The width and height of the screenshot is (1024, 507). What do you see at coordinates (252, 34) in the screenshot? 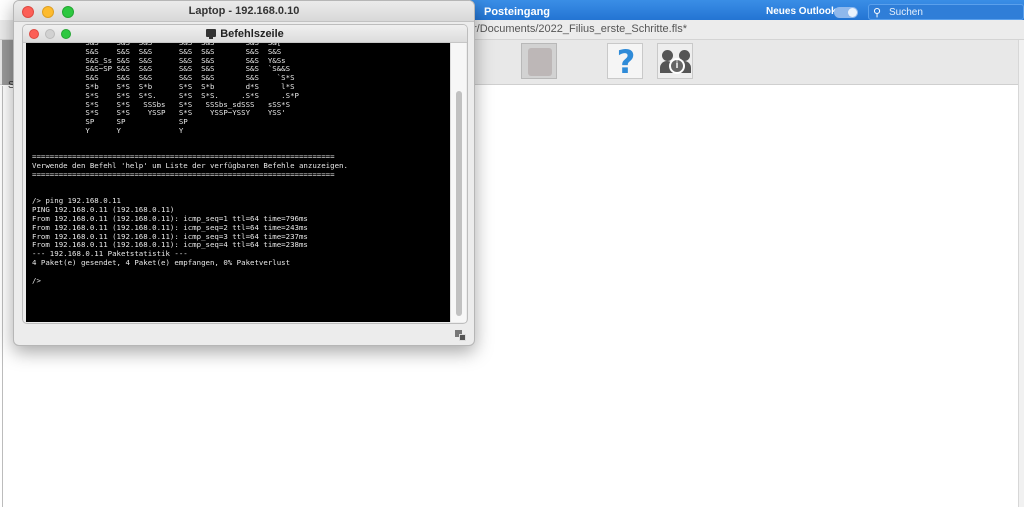
I see `command-line-title-text: Befehlszeile` at bounding box center [252, 34].